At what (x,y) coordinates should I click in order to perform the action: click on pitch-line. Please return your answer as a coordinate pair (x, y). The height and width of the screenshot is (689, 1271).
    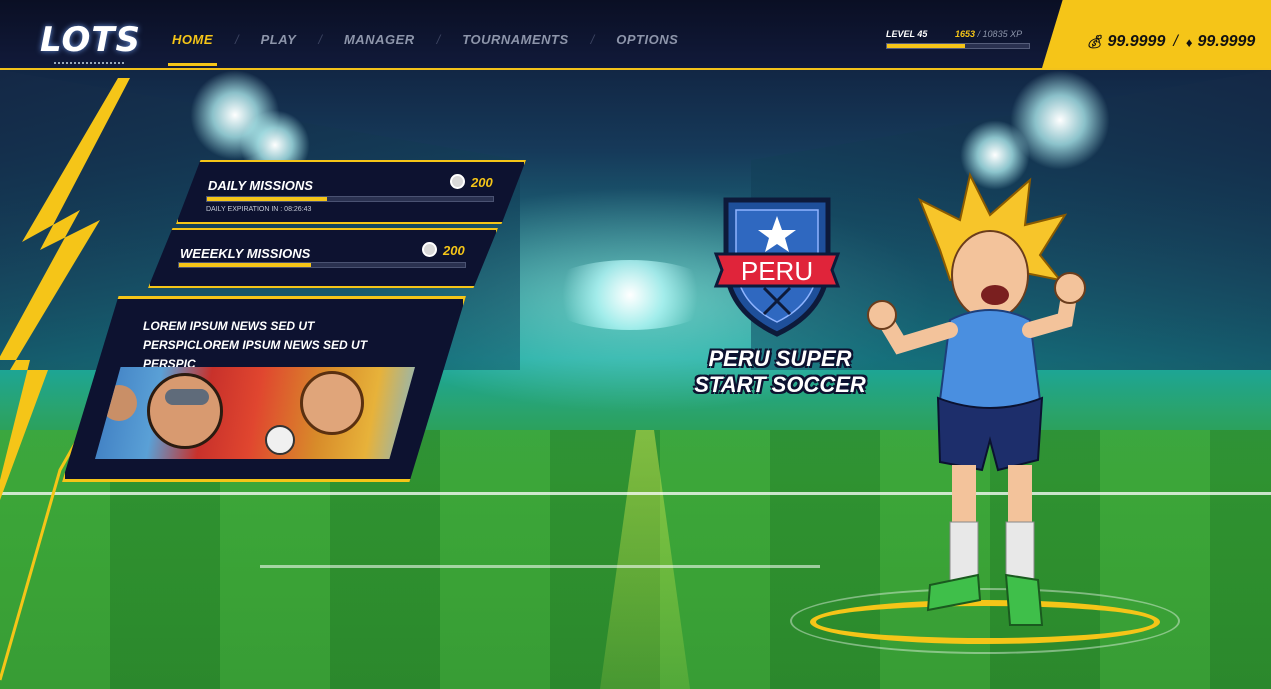
    Looking at the image, I should click on (540, 566).